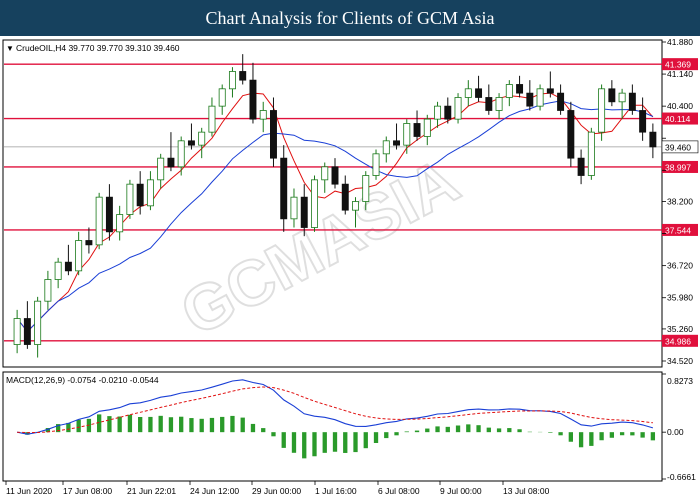  I want to click on price-tick-7: 36.720, so click(680, 266).